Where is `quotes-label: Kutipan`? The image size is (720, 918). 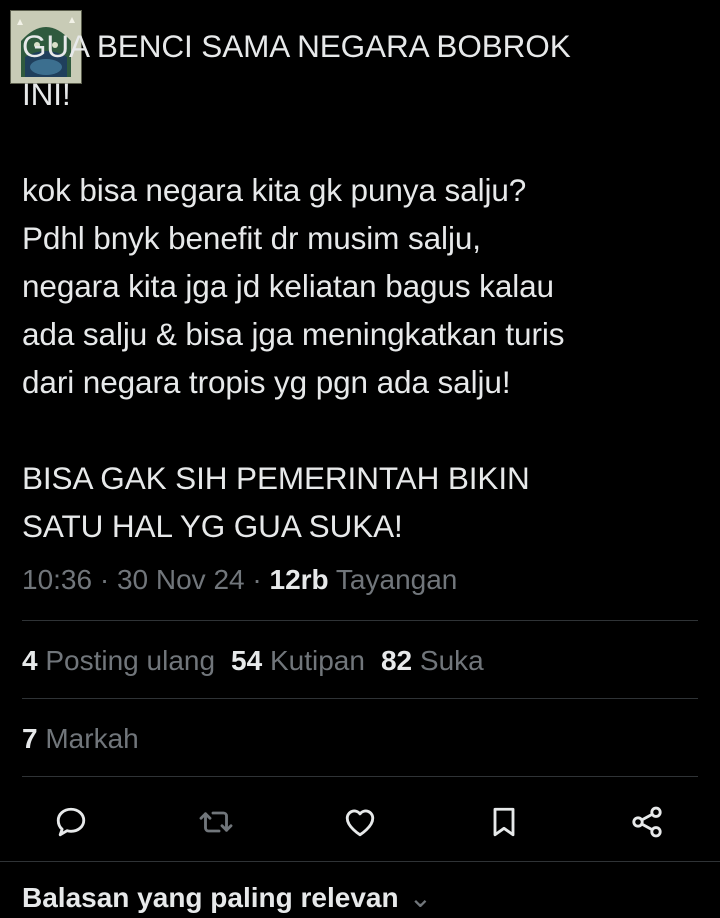
quotes-label: Kutipan is located at coordinates (313, 660).